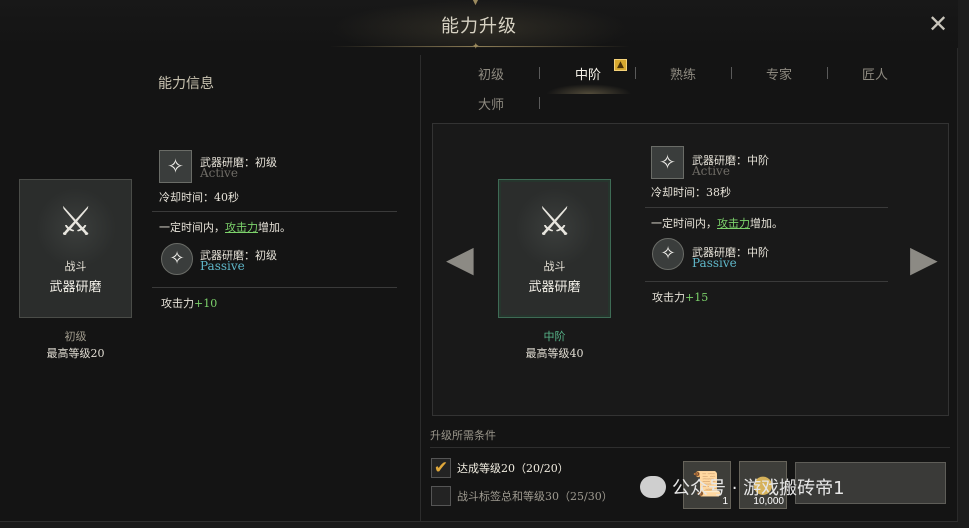  I want to click on window-title: 能力升级, so click(479, 26).